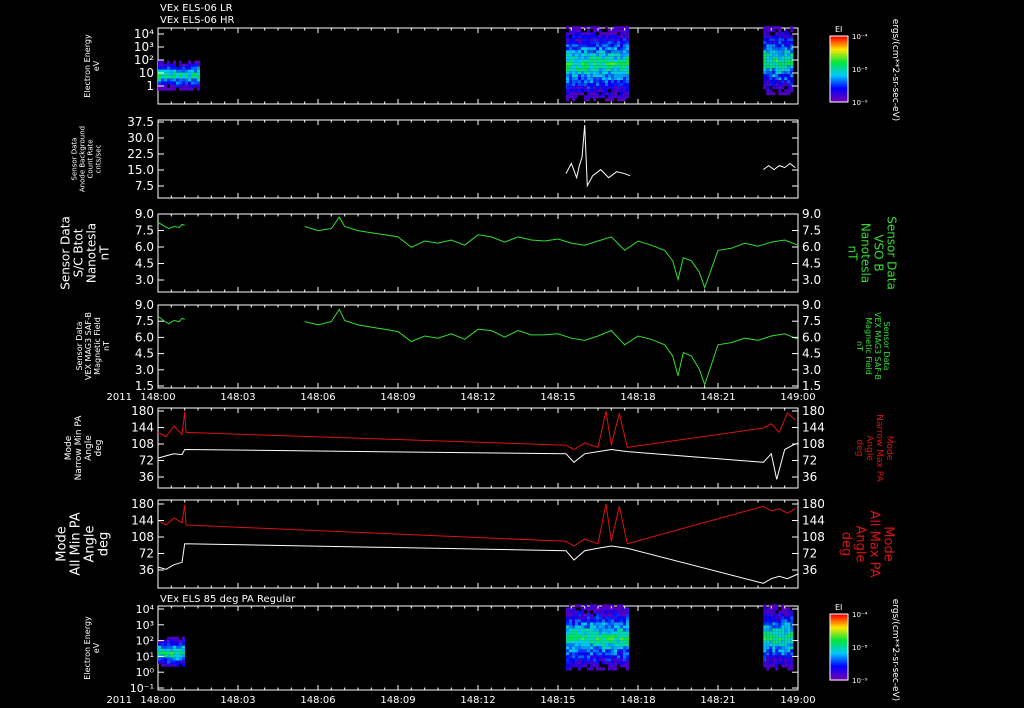  I want to click on lower-time-tick-label: 149:00, so click(797, 700).